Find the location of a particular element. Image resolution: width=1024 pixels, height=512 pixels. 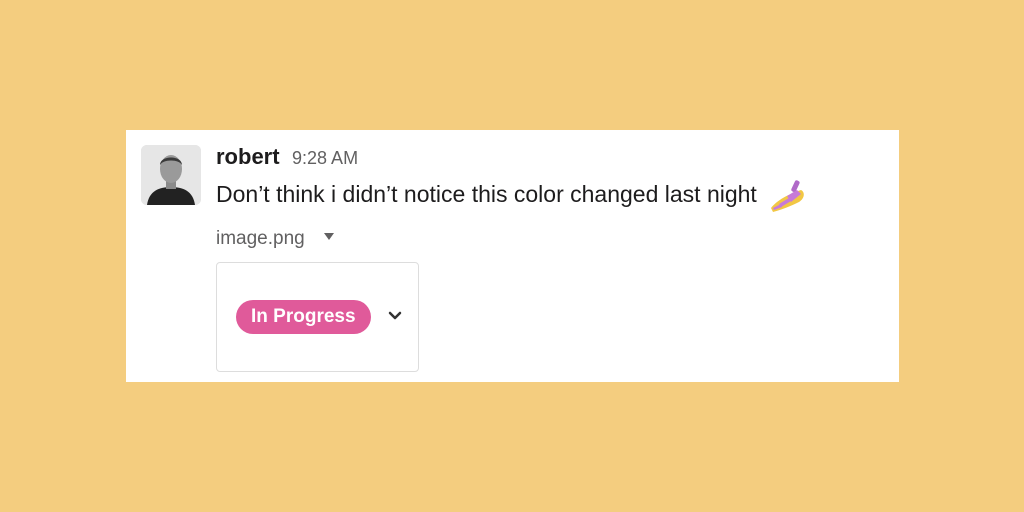

message-header: robert 9:28 AM is located at coordinates (287, 158).